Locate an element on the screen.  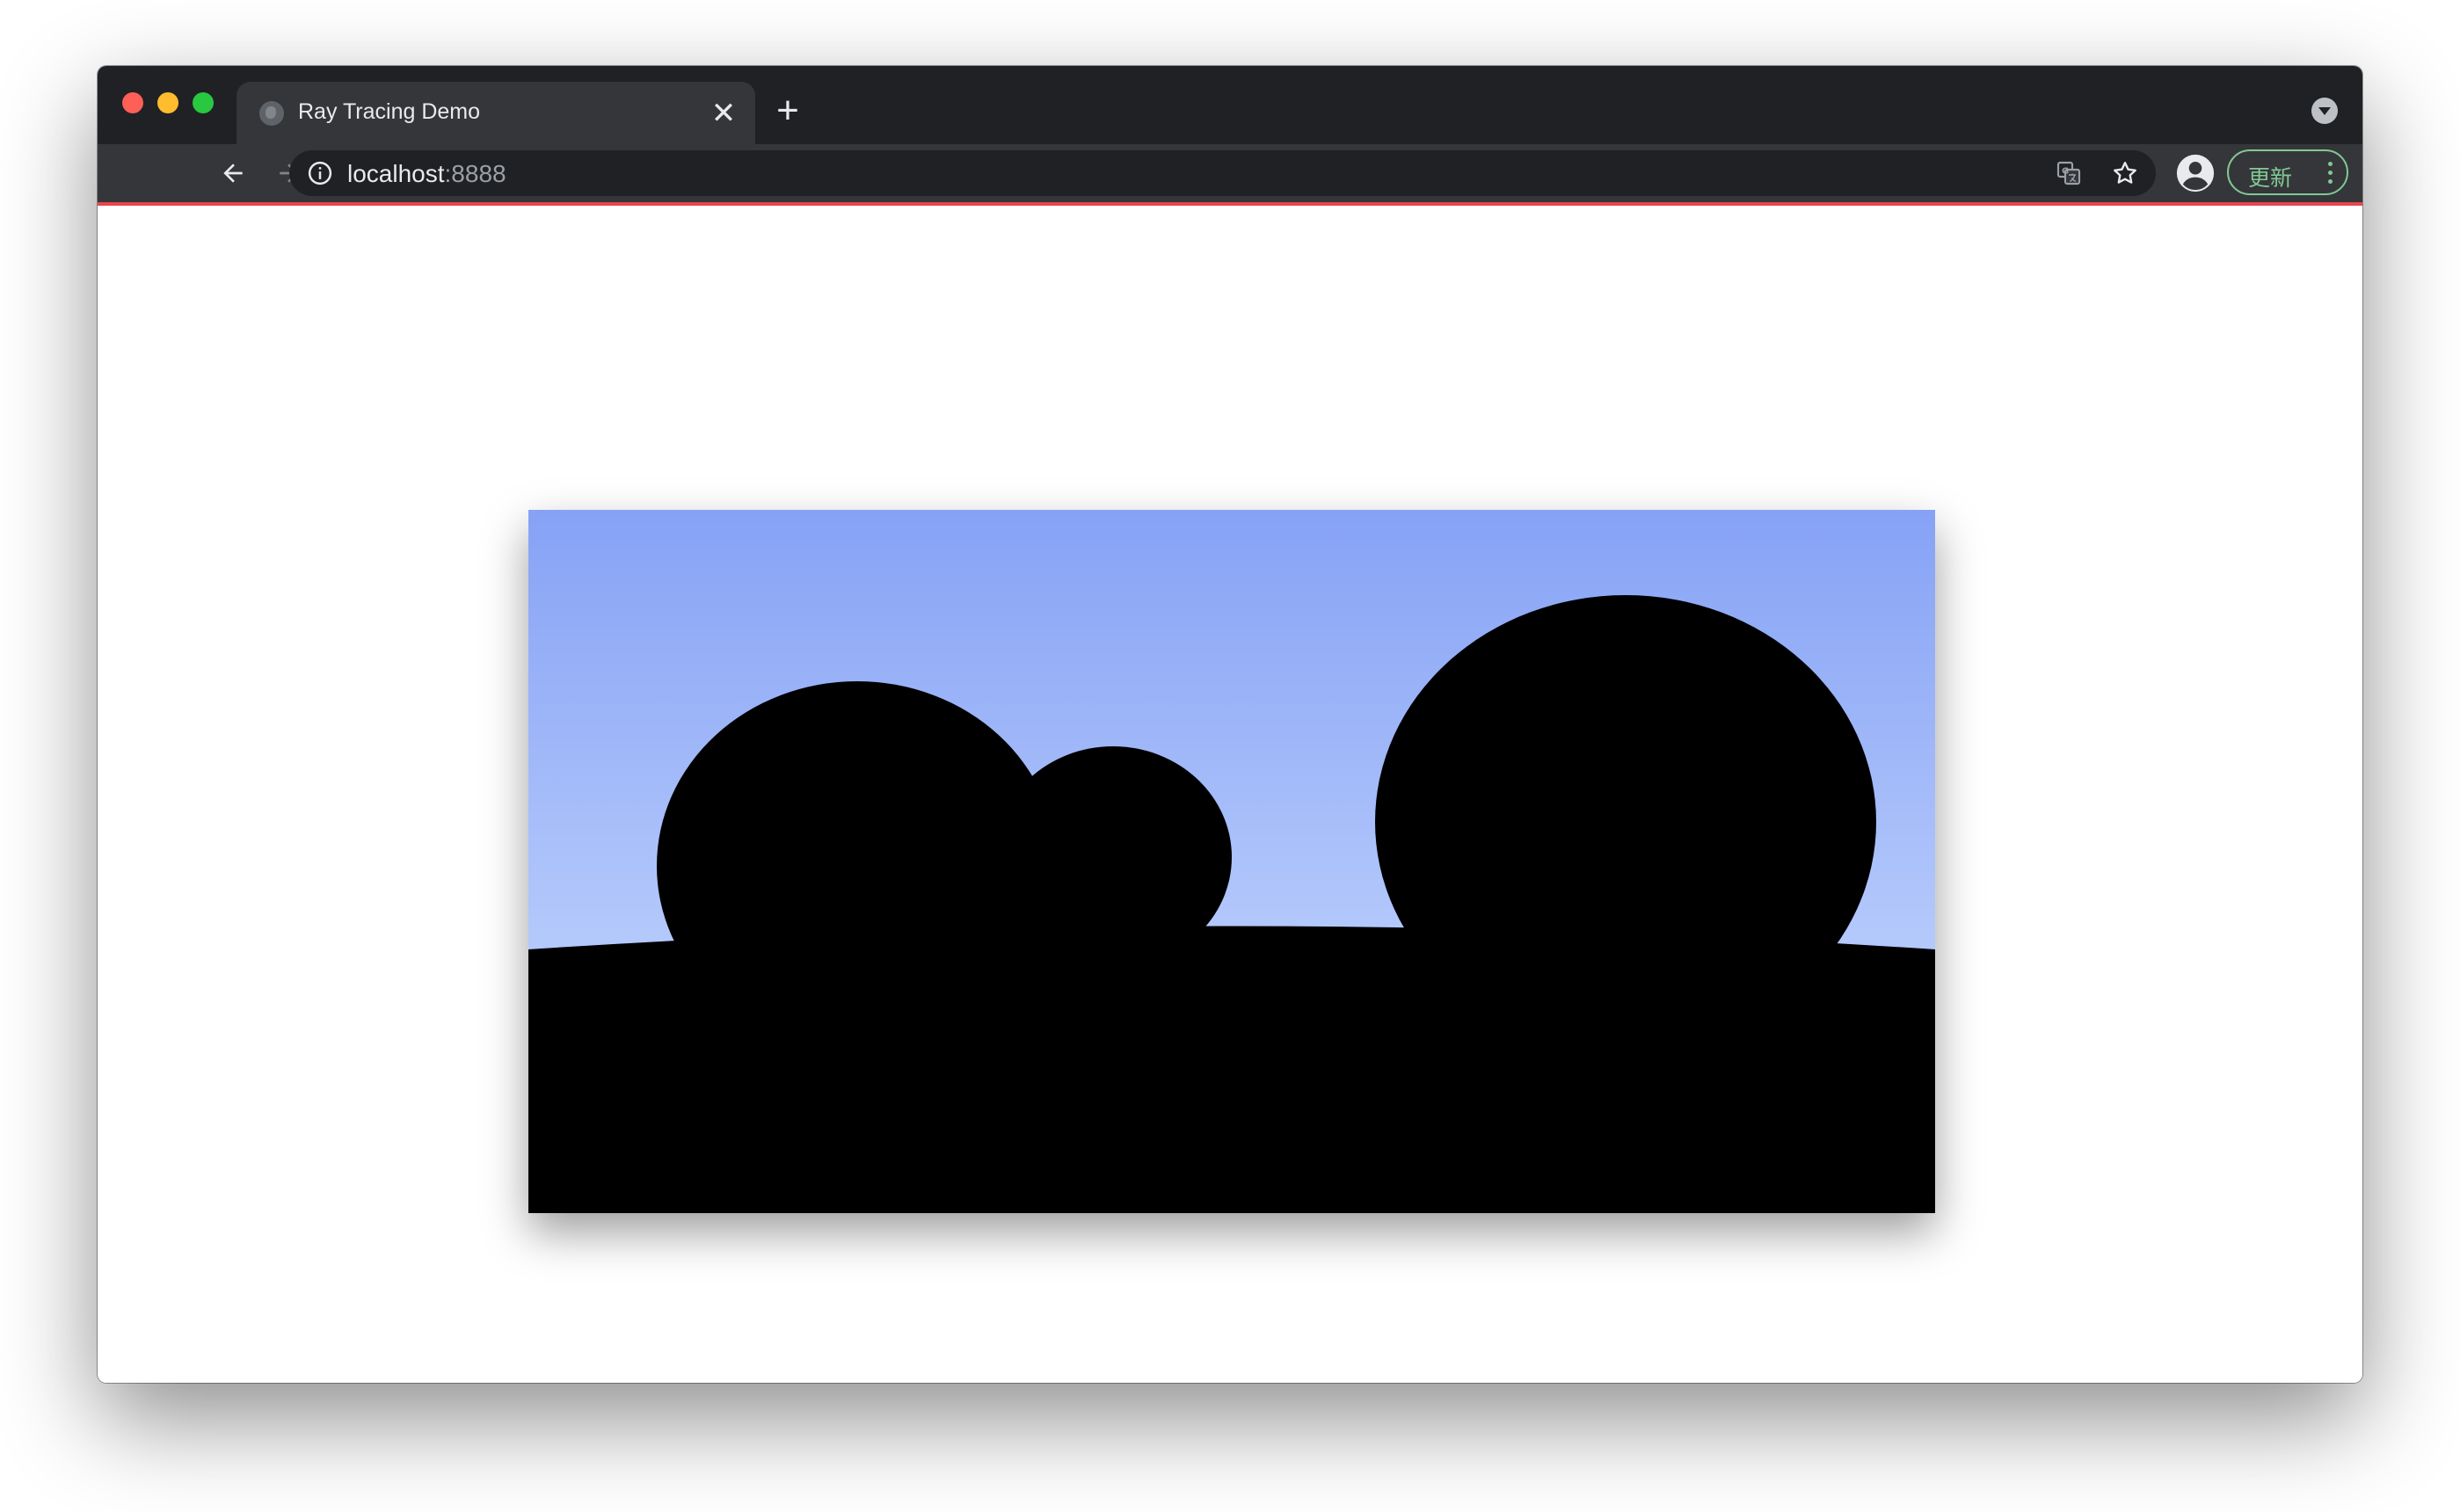
close-window-button is located at coordinates (133, 103).